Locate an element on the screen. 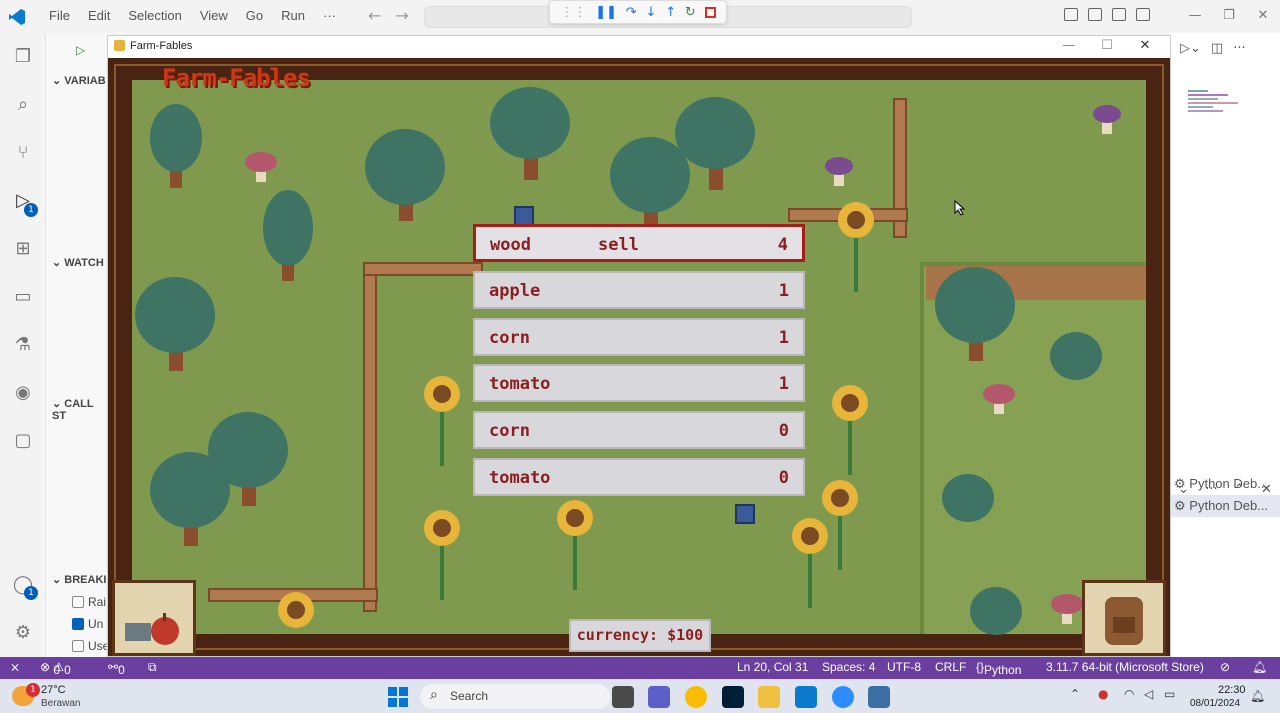 The height and width of the screenshot is (713, 1280). toggle-panel-icon is located at coordinates (1095, 14).